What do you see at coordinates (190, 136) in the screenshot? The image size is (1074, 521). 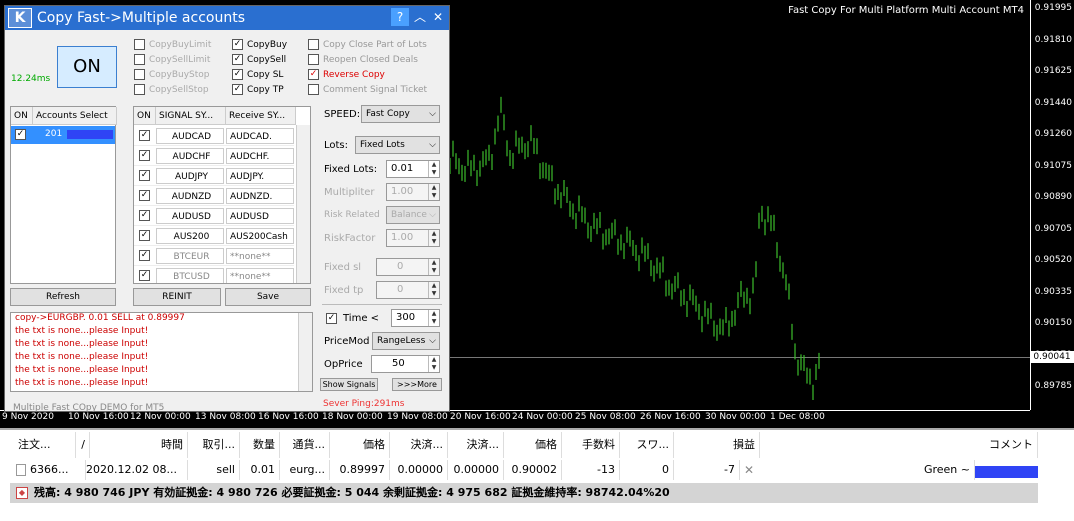 I see `signal-symbol-cell: AUDCAD` at bounding box center [190, 136].